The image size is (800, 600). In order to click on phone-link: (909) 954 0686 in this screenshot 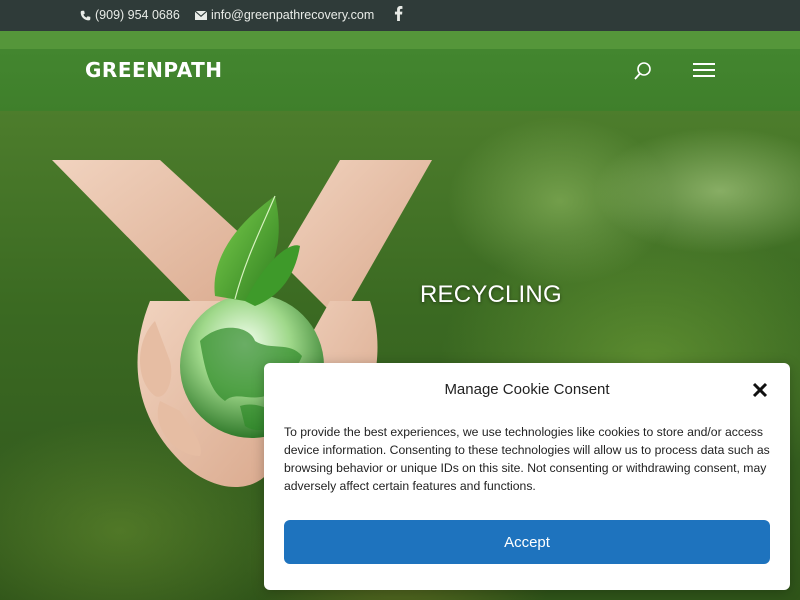, I will do `click(130, 15)`.